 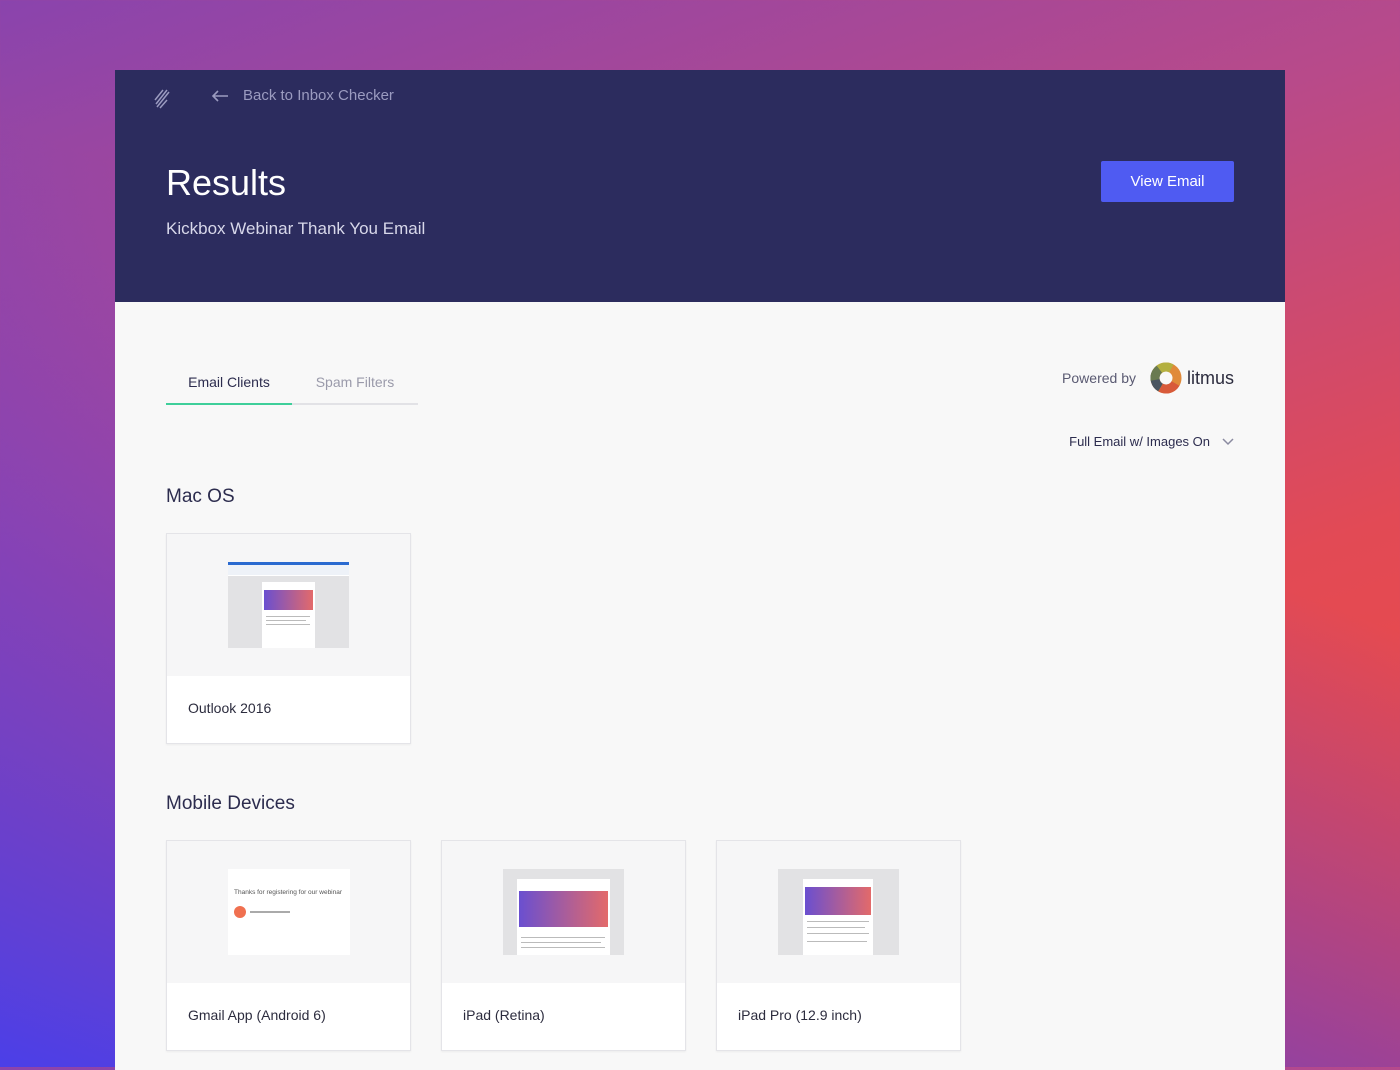 I want to click on client-card: iPad Pro (12.9 inch), so click(x=838, y=945).